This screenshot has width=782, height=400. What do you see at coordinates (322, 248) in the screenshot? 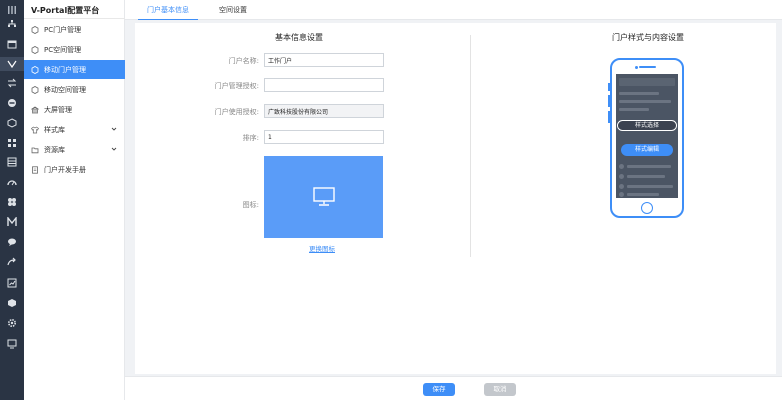
I see `change-icon-link: 更换图标` at bounding box center [322, 248].